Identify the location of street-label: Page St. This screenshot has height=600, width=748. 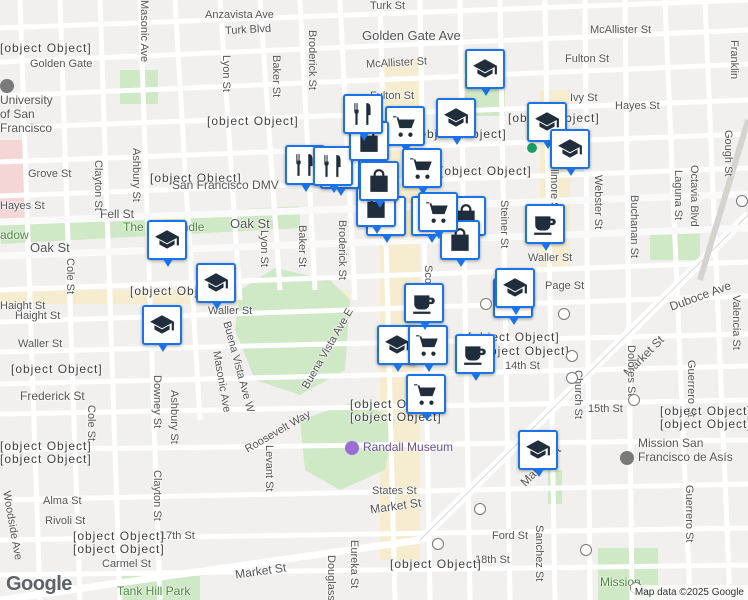
(565, 286).